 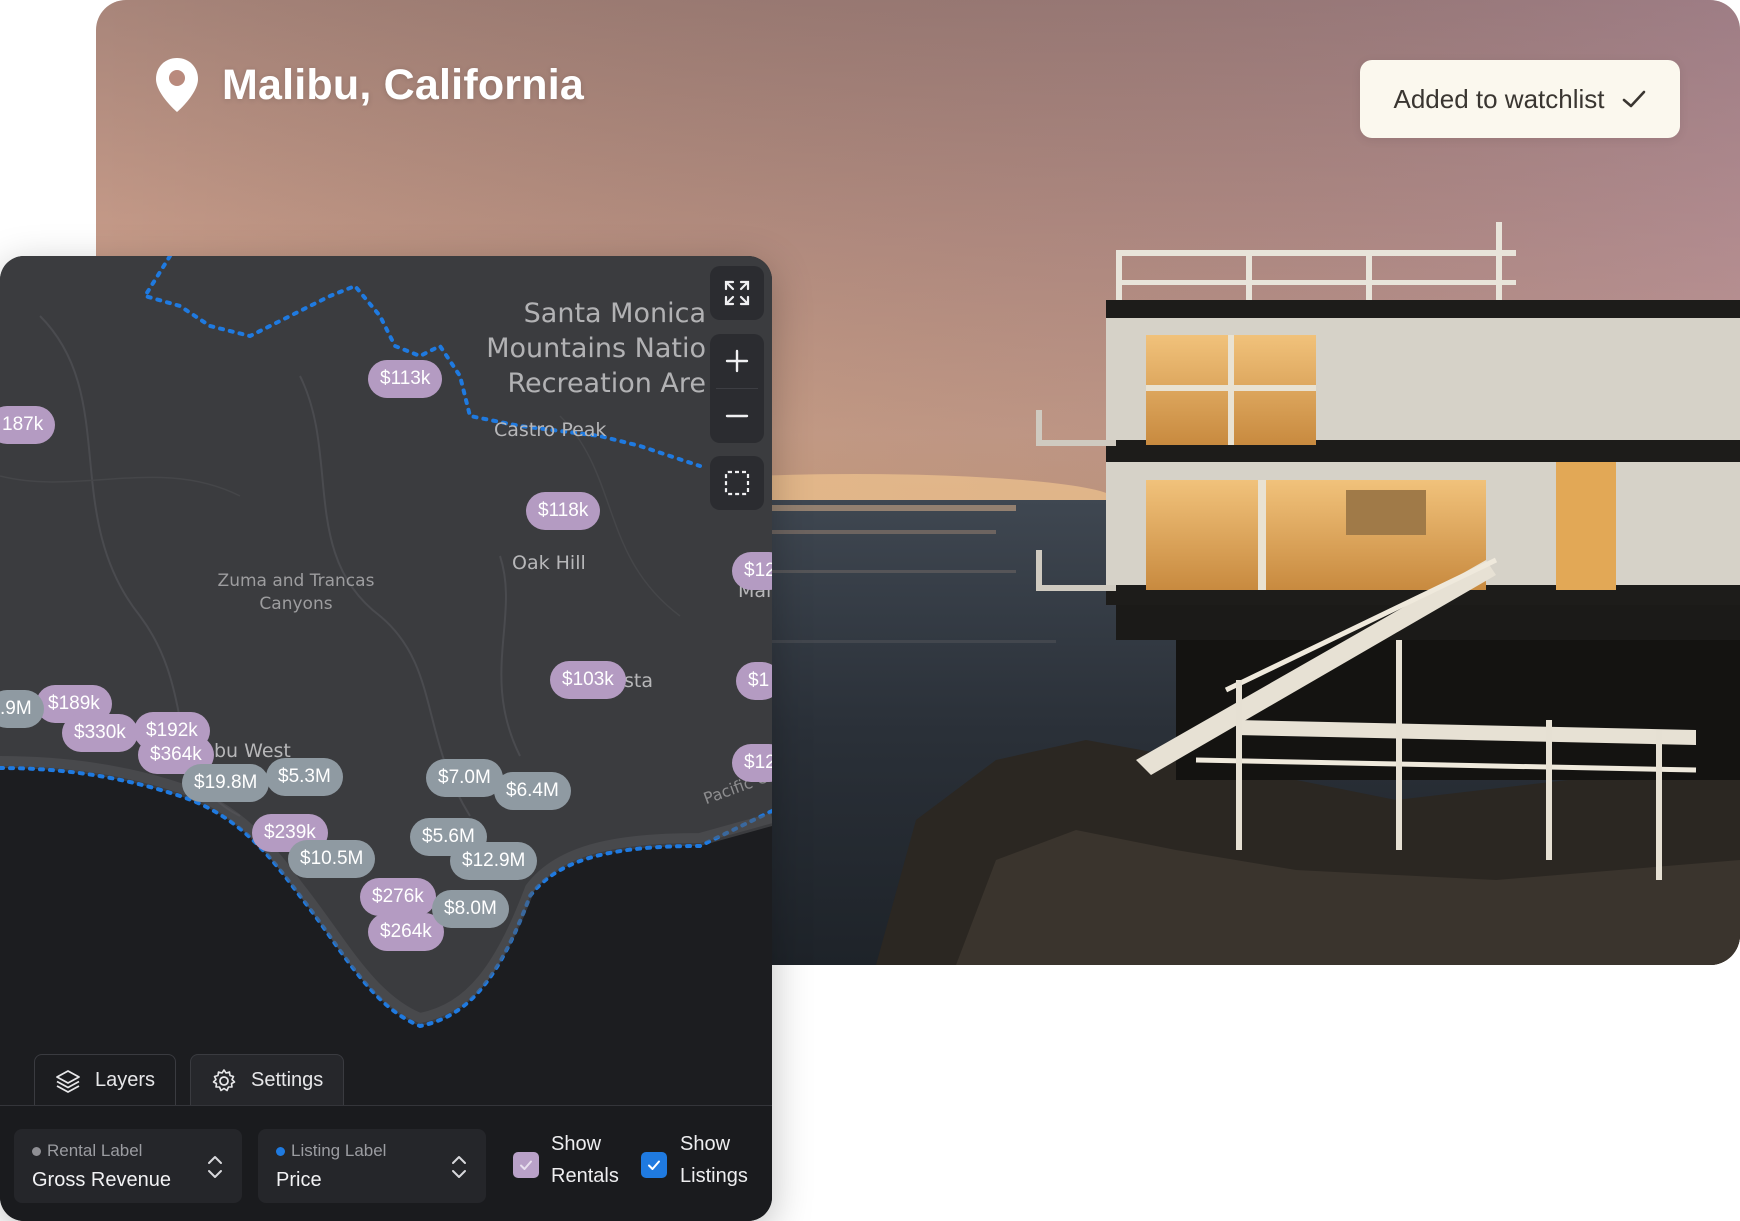 What do you see at coordinates (464, 778) in the screenshot?
I see `listing-marker: $7.0M` at bounding box center [464, 778].